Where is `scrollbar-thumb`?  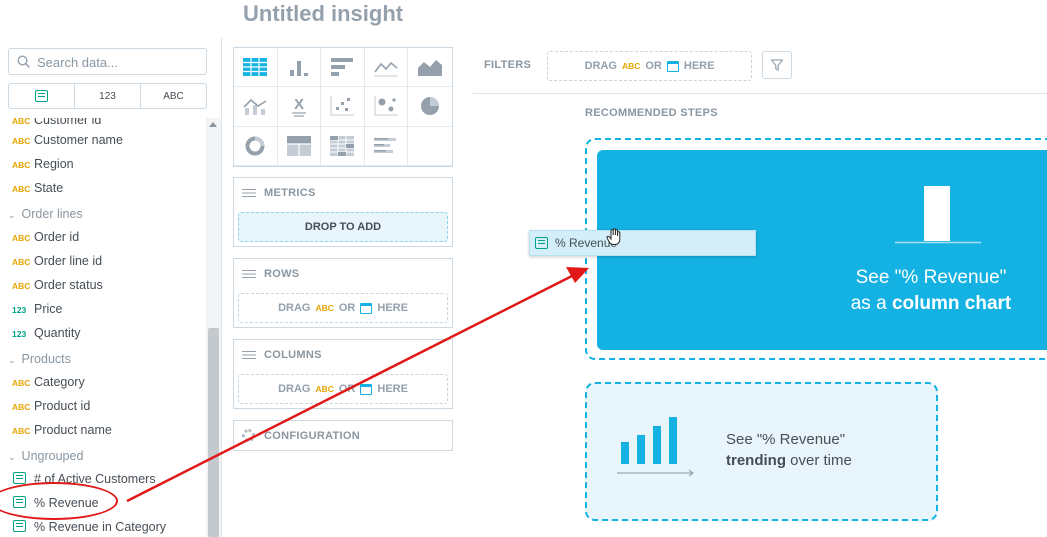
scrollbar-thumb is located at coordinates (213, 432).